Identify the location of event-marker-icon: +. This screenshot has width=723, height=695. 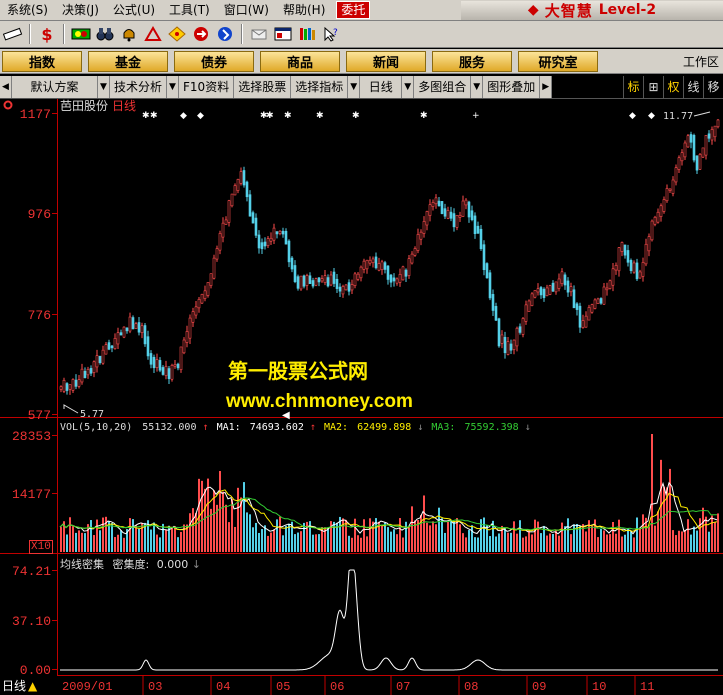
(476, 116).